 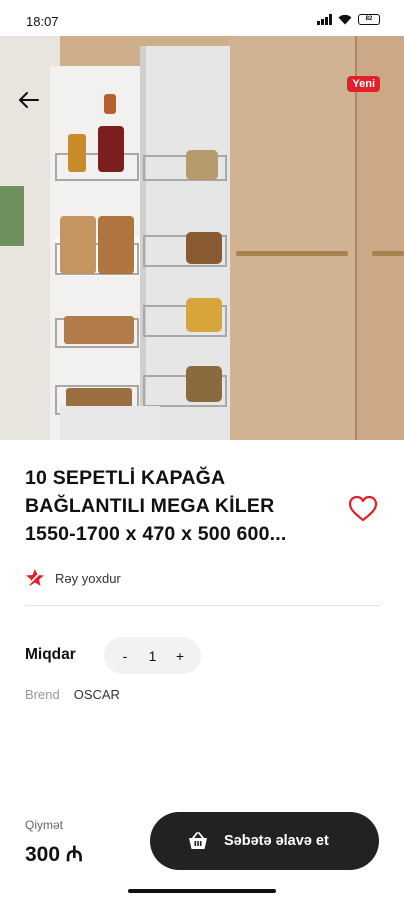 I want to click on favorite-button, so click(x=363, y=509).